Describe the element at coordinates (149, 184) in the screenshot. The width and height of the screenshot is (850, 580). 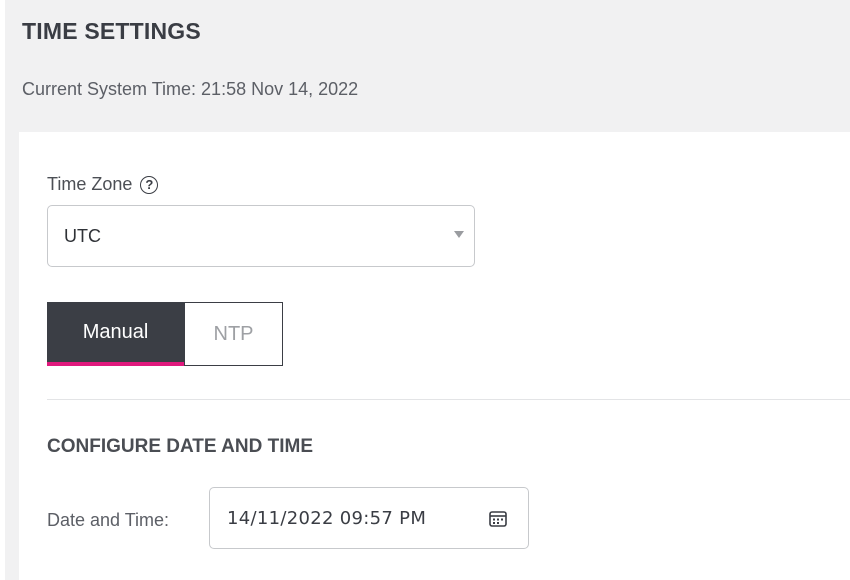
I see `help-icon: ?` at that location.